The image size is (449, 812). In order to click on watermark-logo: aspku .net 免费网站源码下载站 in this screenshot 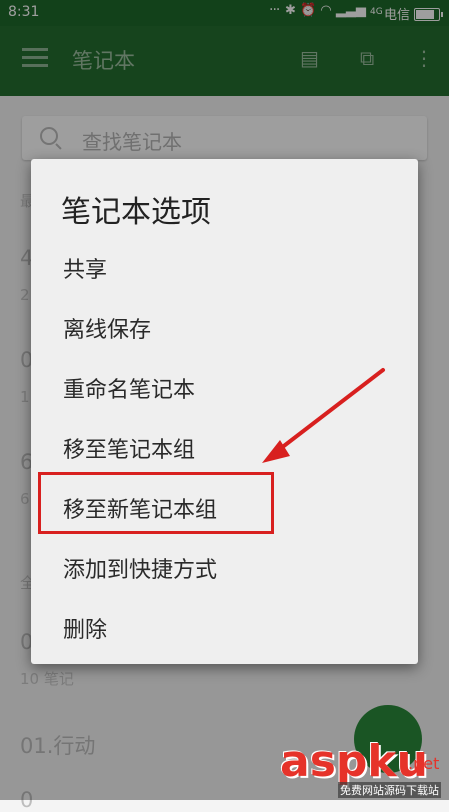, I will do `click(362, 768)`.